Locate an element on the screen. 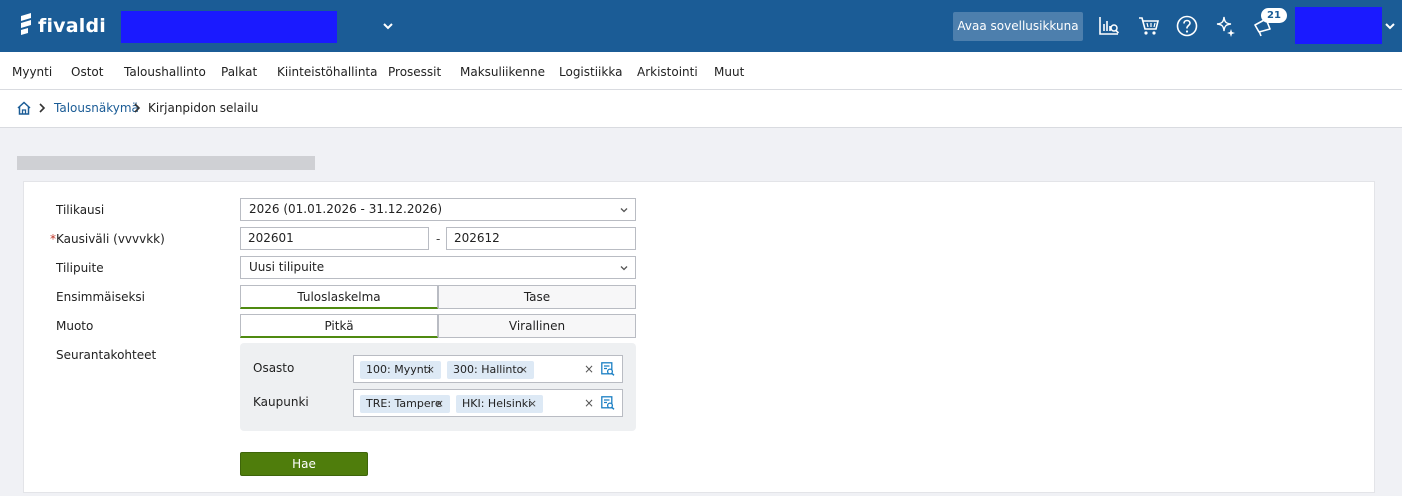  breadcrumb-talousnakyma: Talousnäkymä is located at coordinates (96, 108).